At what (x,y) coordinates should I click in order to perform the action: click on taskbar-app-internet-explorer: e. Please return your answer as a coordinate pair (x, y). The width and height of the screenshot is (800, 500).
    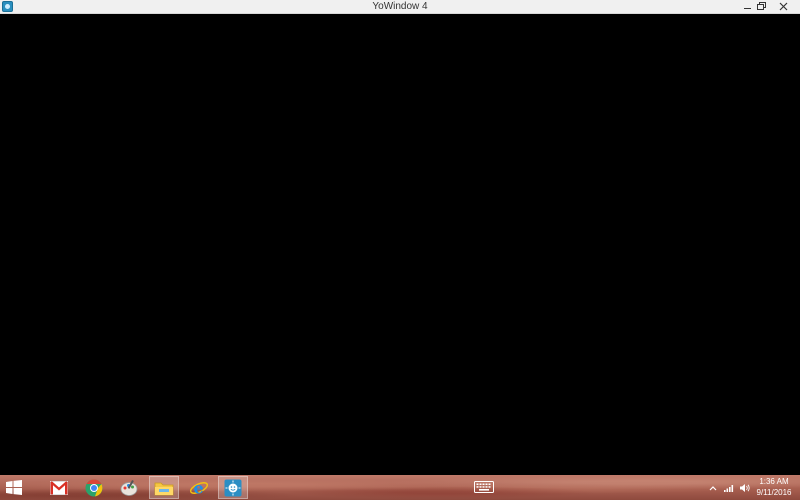
    Looking at the image, I should click on (199, 487).